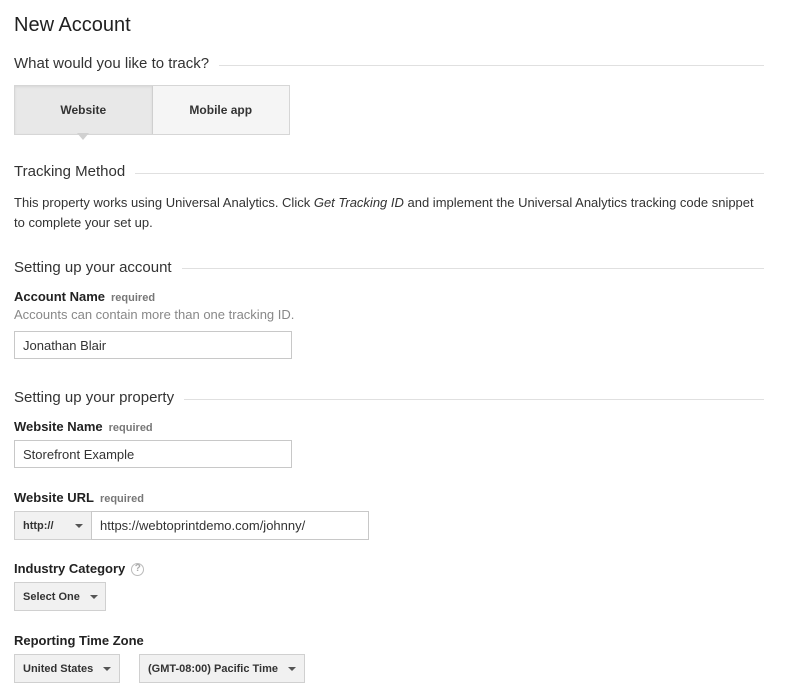 Image resolution: width=804 pixels, height=684 pixels. I want to click on industry-category-label: Industry Category ?, so click(79, 569).